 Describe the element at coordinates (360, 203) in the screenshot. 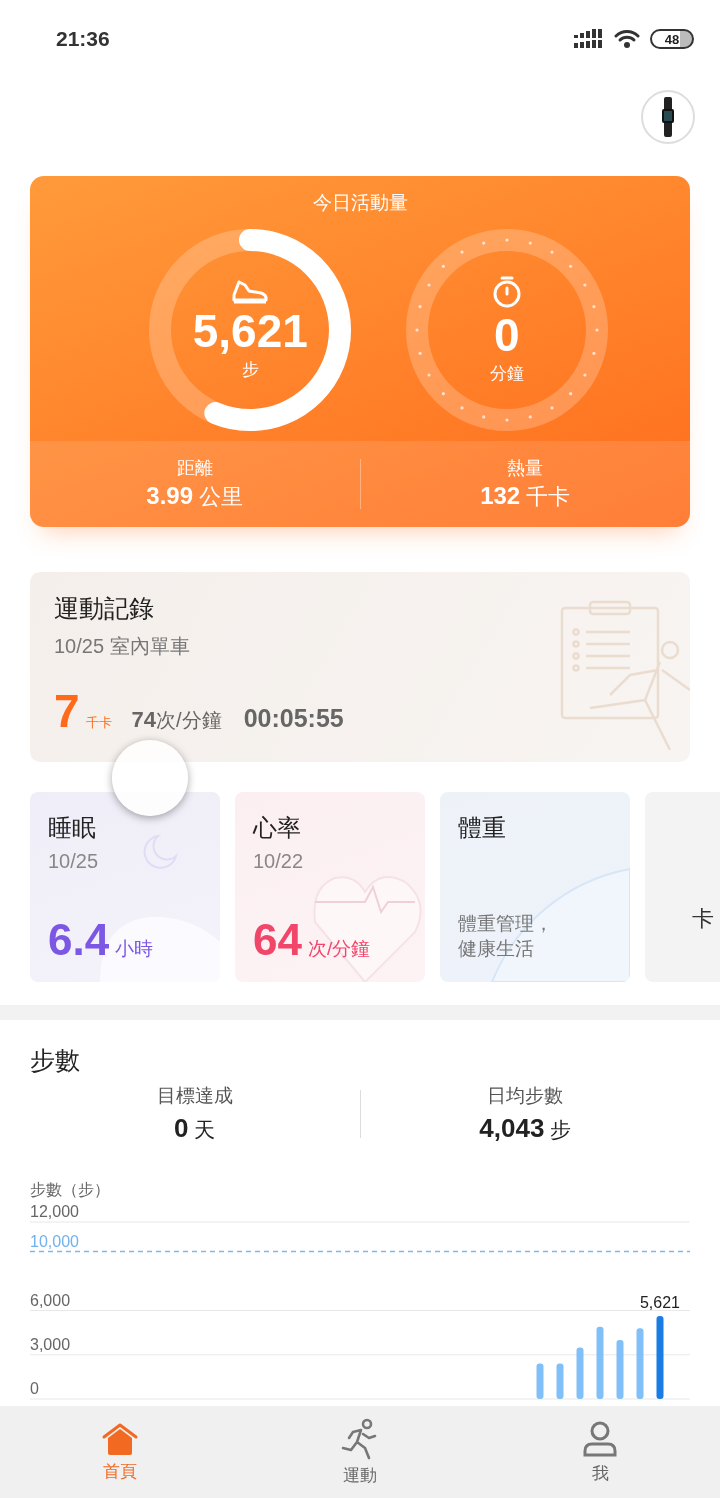

I see `card-title: 今日活動量` at that location.